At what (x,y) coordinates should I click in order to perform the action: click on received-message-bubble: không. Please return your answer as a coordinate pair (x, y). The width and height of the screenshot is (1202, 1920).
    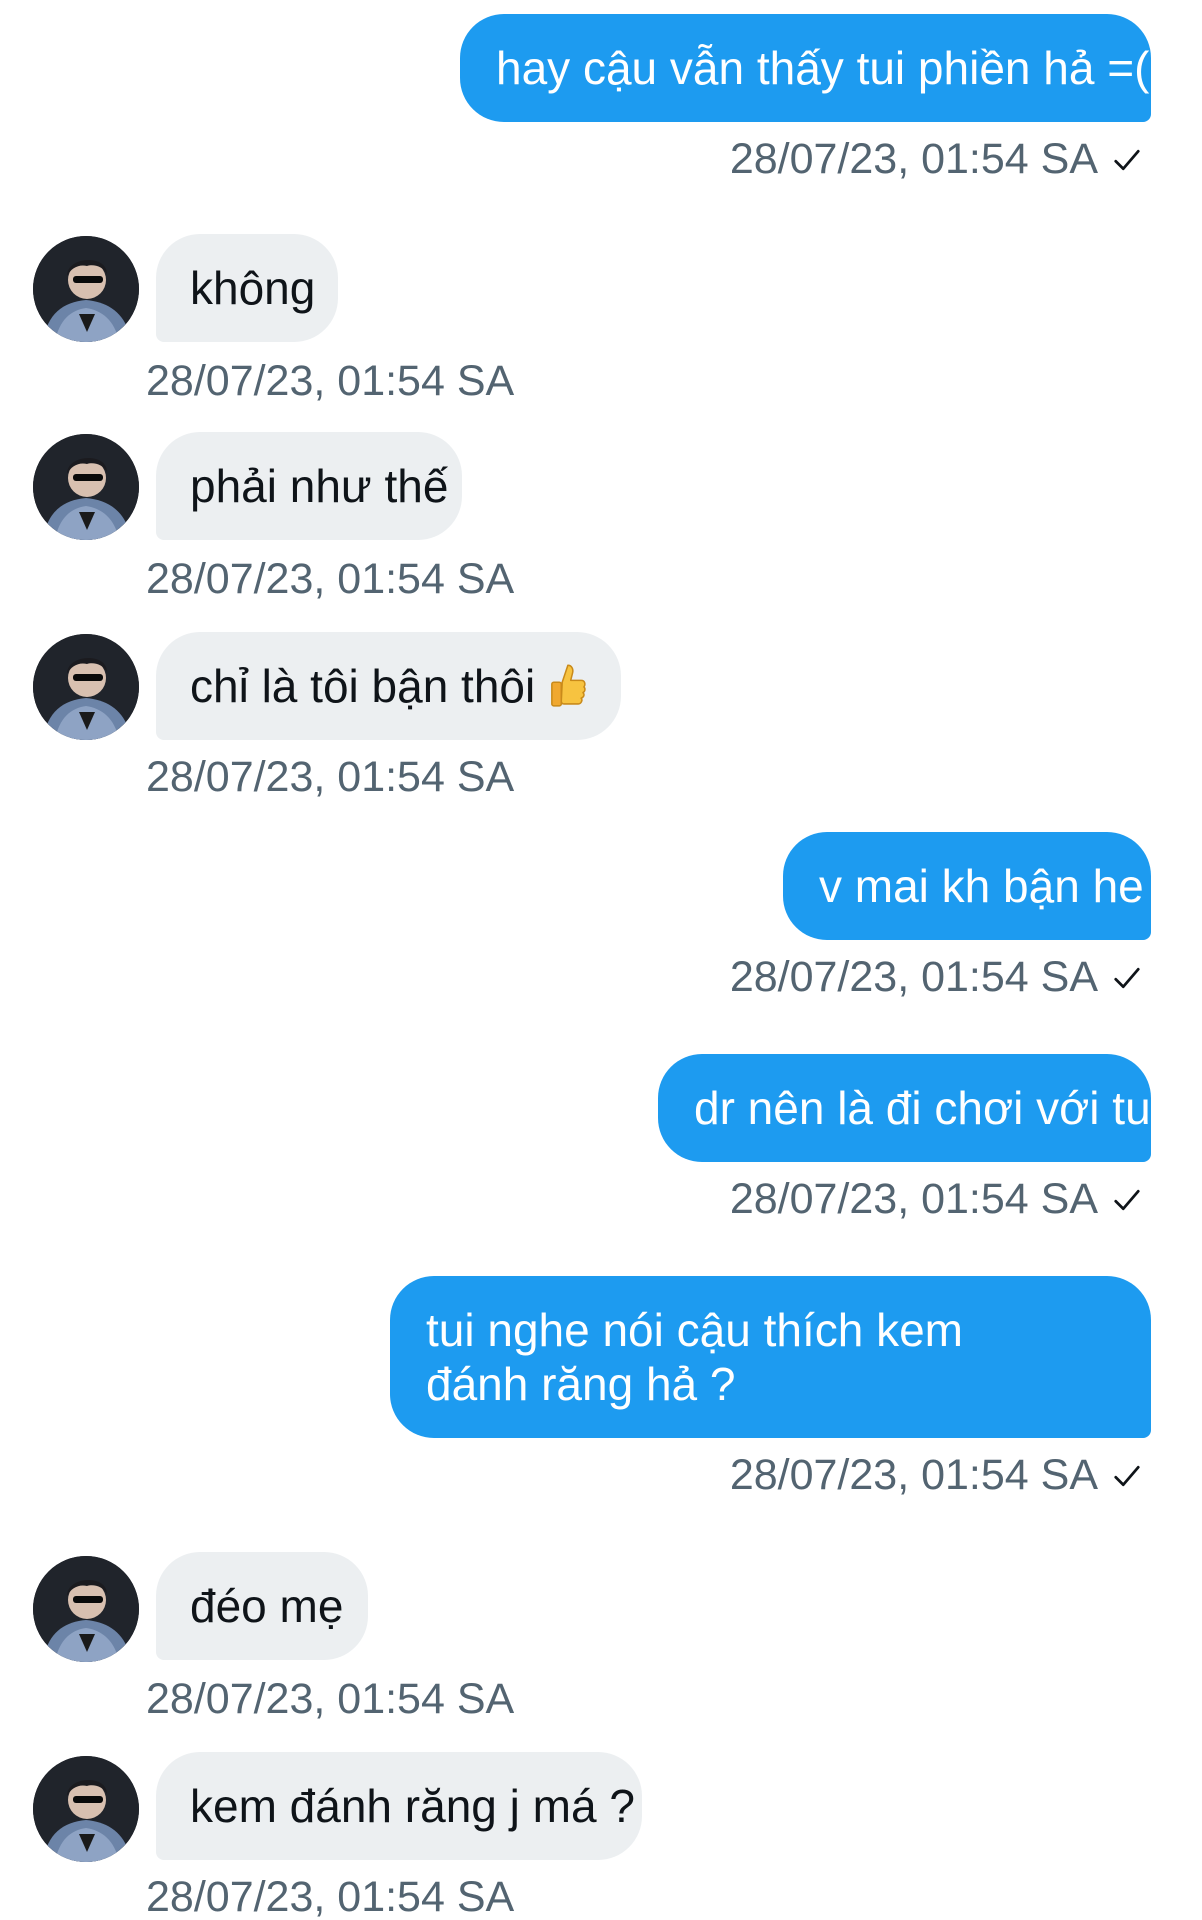
    Looking at the image, I should click on (247, 288).